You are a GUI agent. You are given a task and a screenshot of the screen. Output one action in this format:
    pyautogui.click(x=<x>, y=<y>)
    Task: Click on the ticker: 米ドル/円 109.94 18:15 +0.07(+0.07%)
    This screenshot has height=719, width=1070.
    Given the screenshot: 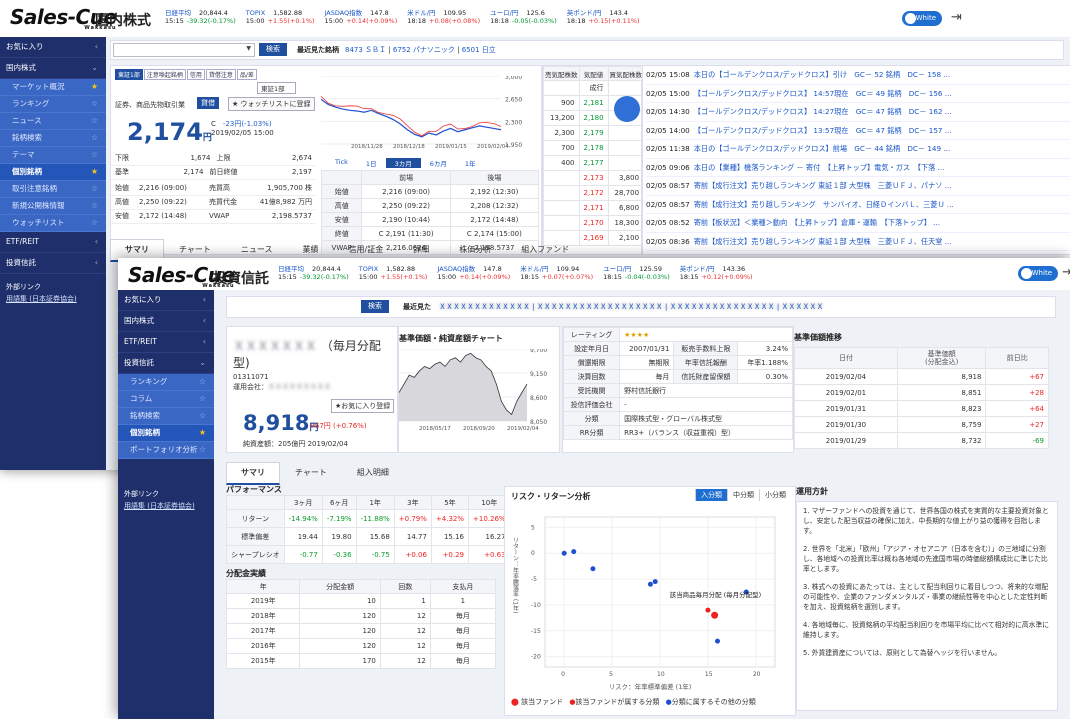 What is the action you would take?
    pyautogui.click(x=556, y=273)
    